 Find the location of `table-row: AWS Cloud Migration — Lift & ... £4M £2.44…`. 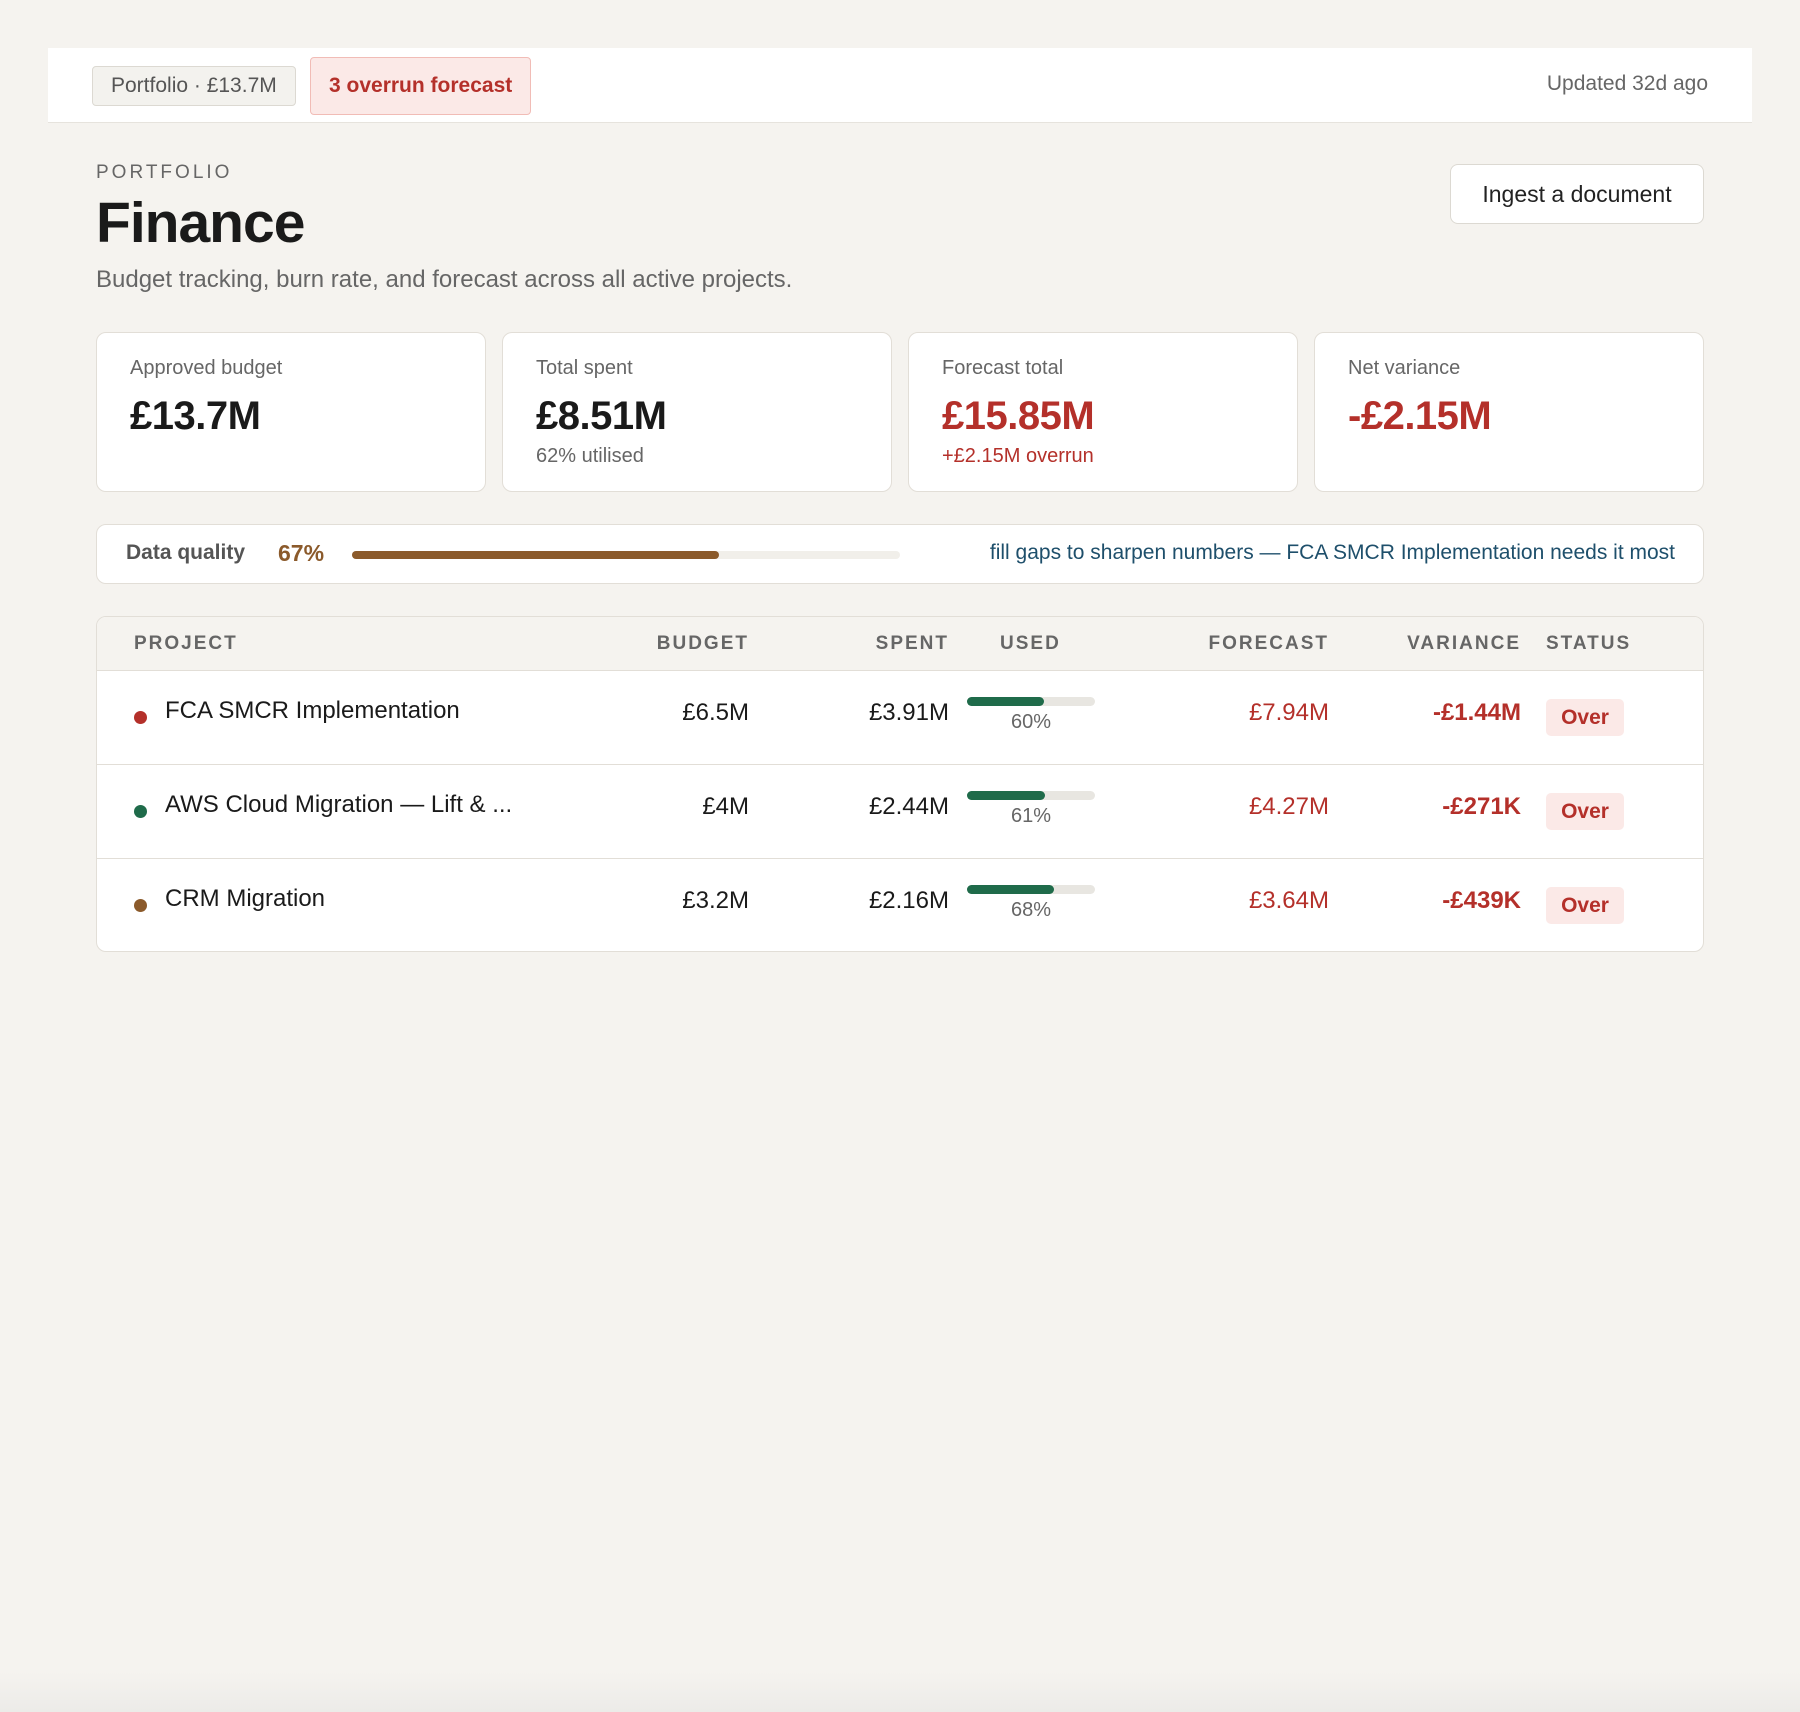

table-row: AWS Cloud Migration — Lift & ... £4M £2.44… is located at coordinates (900, 812).